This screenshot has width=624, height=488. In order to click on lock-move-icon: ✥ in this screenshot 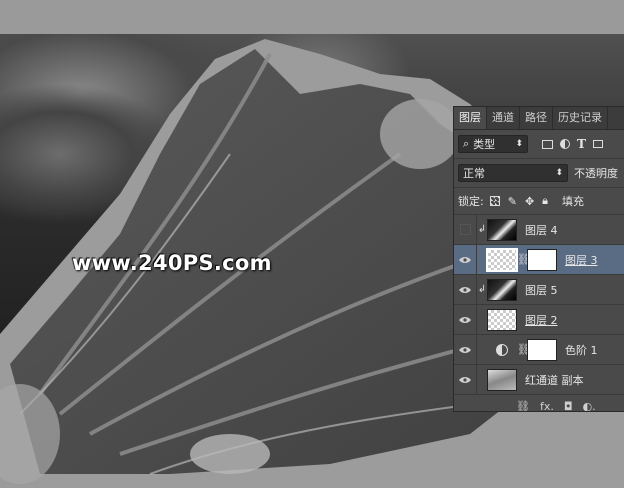, I will do `click(529, 201)`.